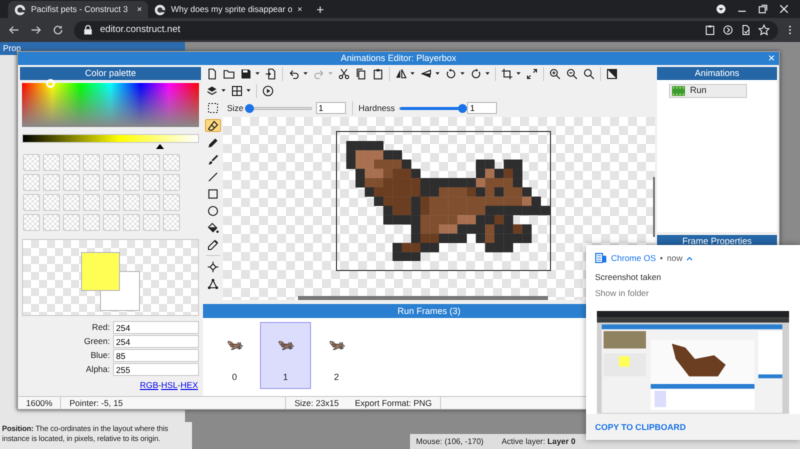 The width and height of the screenshot is (800, 449). Describe the element at coordinates (507, 74) in the screenshot. I see `crop-icon` at that location.